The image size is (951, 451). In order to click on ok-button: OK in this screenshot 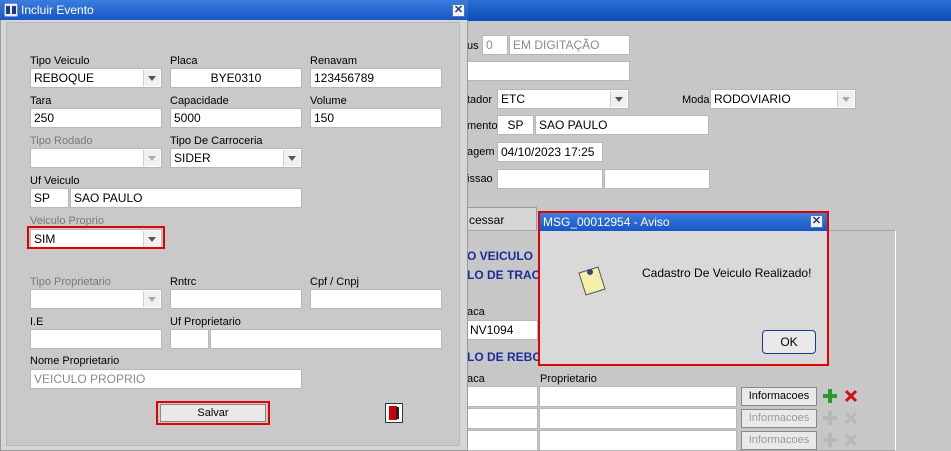, I will do `click(789, 342)`.